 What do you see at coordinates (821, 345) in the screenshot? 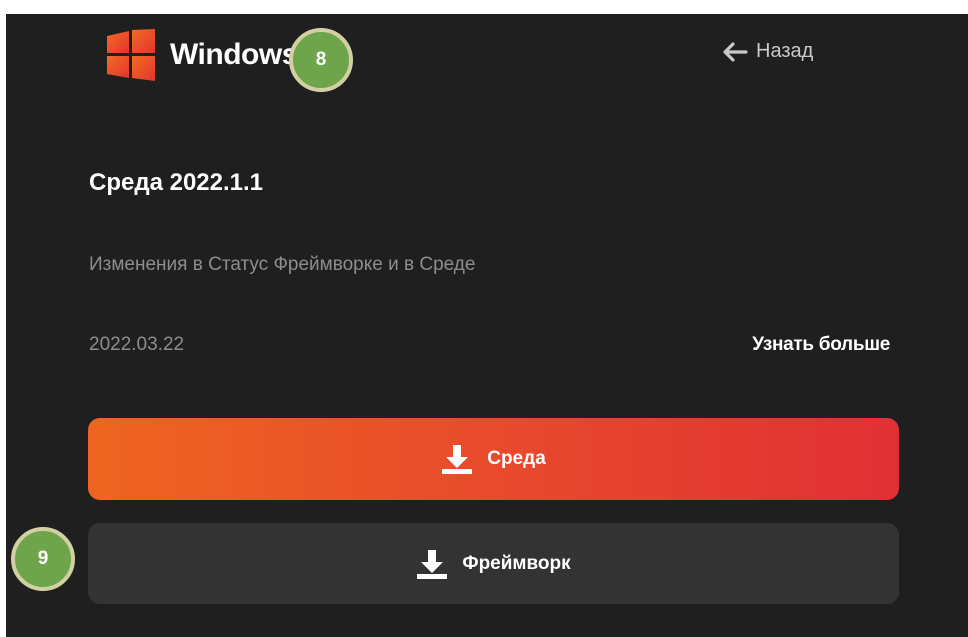
I see `learn-more-link: Узнать больше` at bounding box center [821, 345].